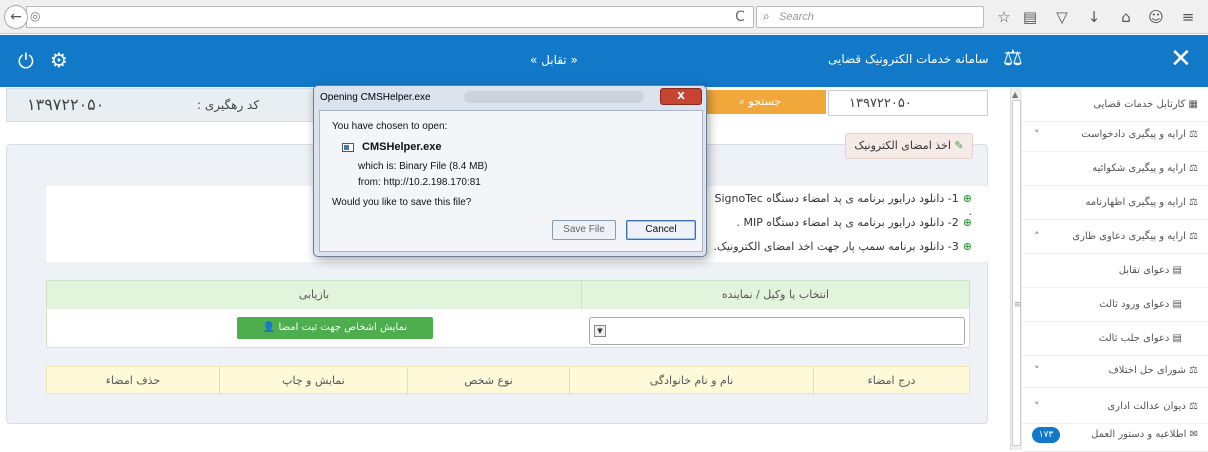 This screenshot has height=452, width=1208. Describe the element at coordinates (765, 101) in the screenshot. I see `search-button-label: جستجو` at that location.